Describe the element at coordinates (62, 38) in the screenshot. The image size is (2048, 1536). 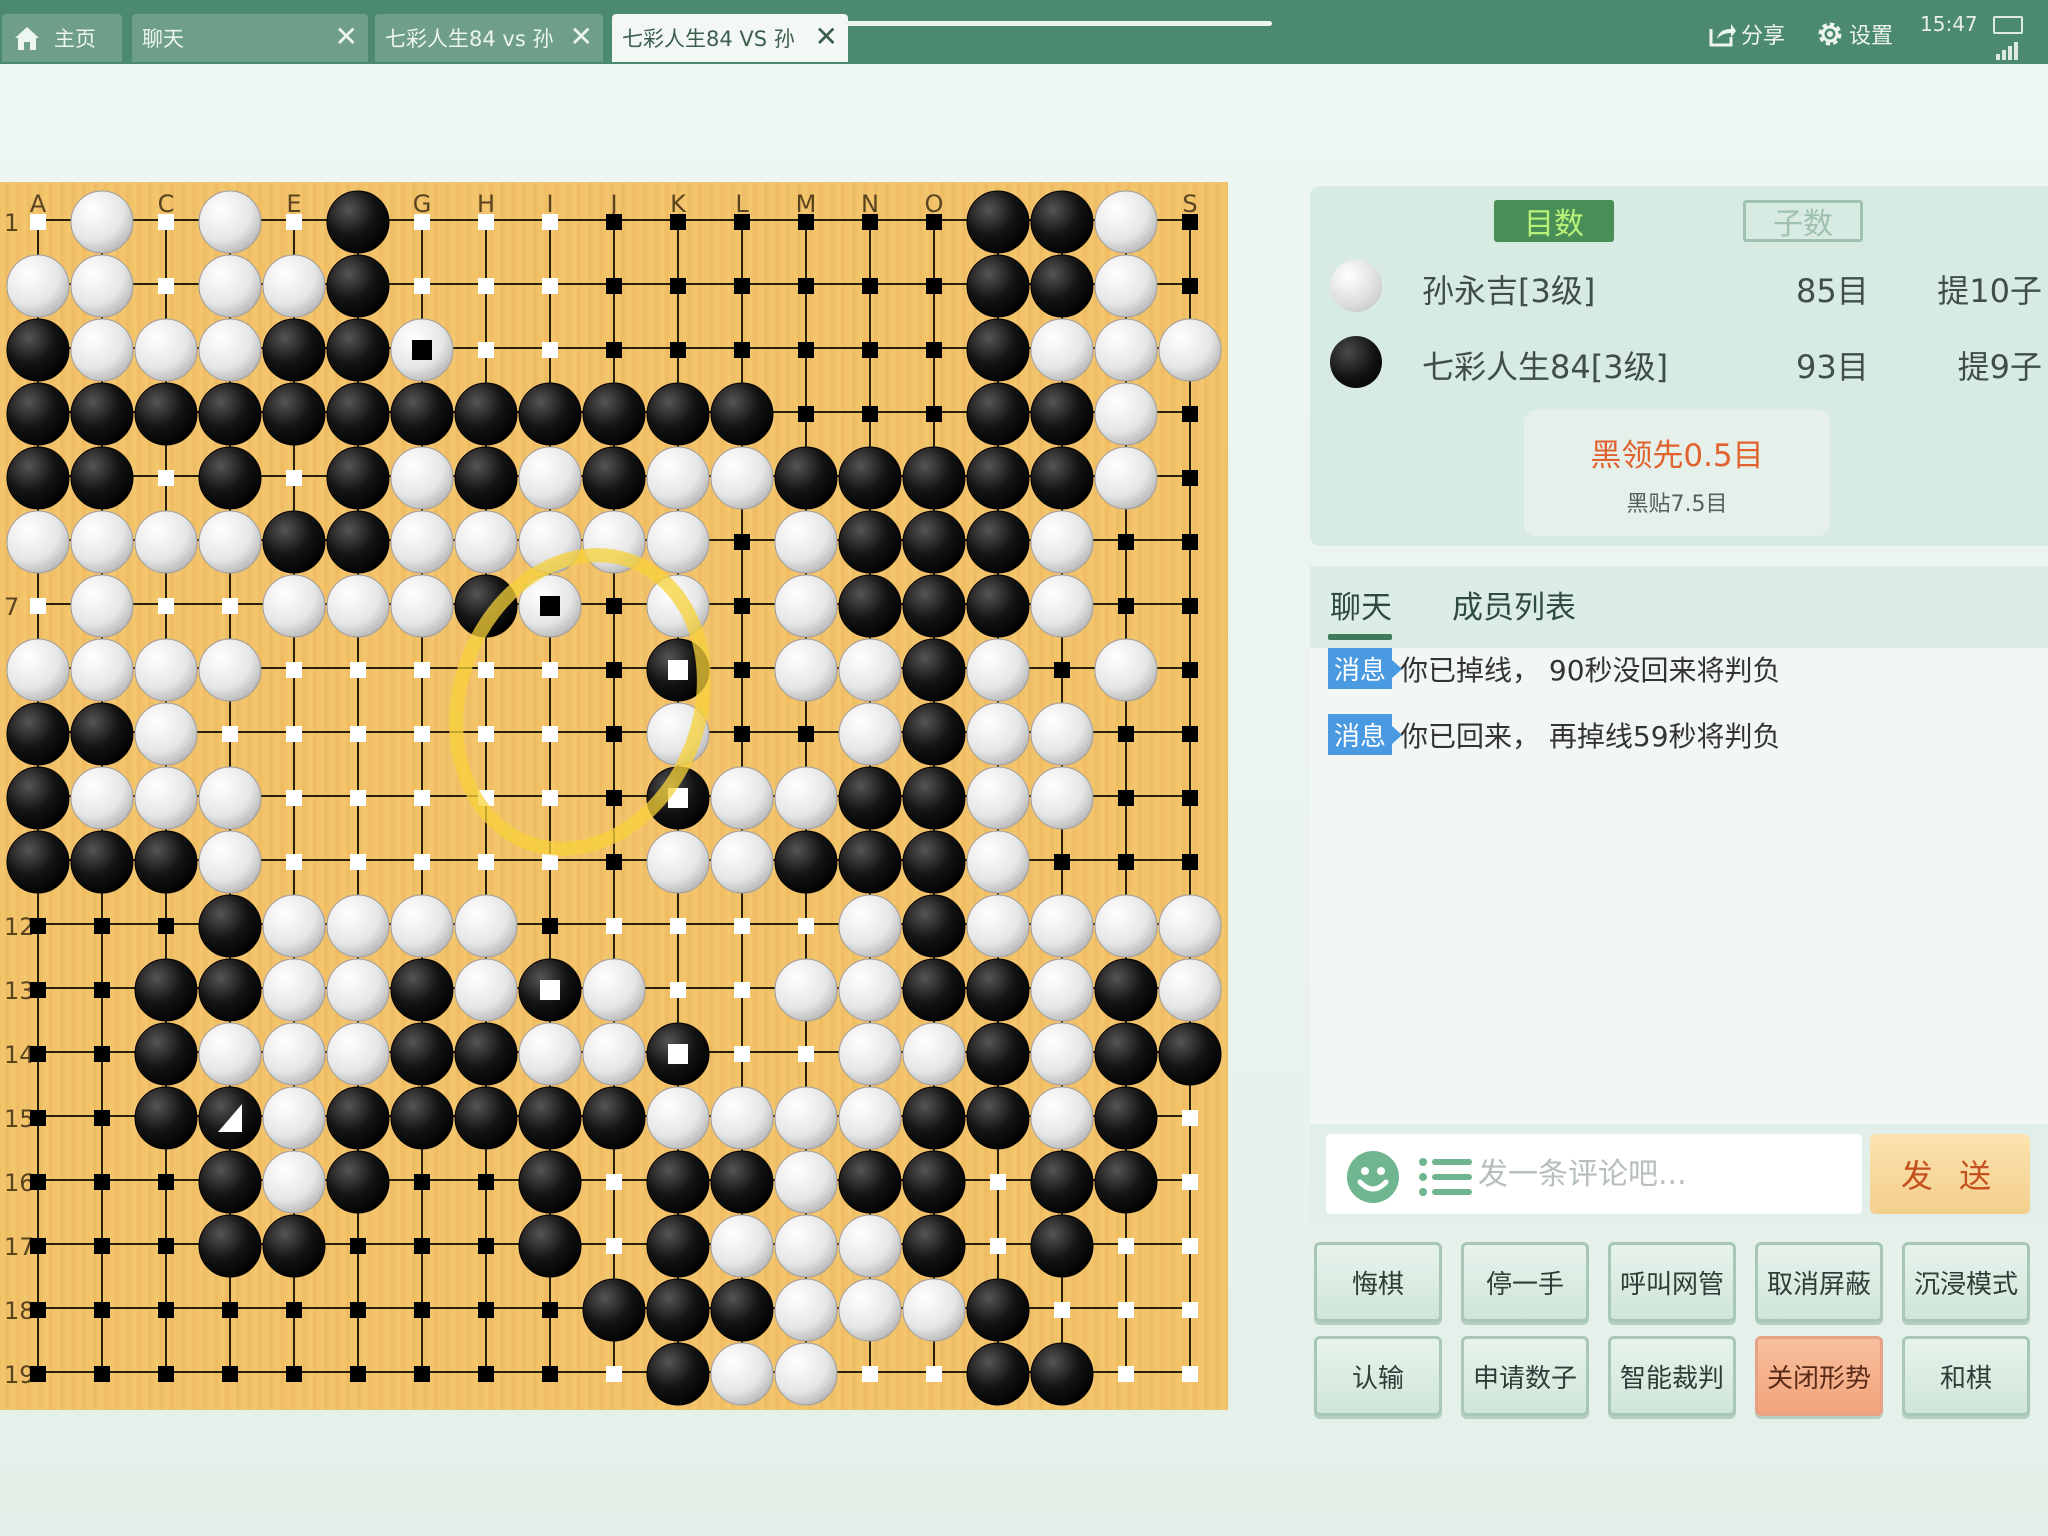
I see `tab-home: 主页` at that location.